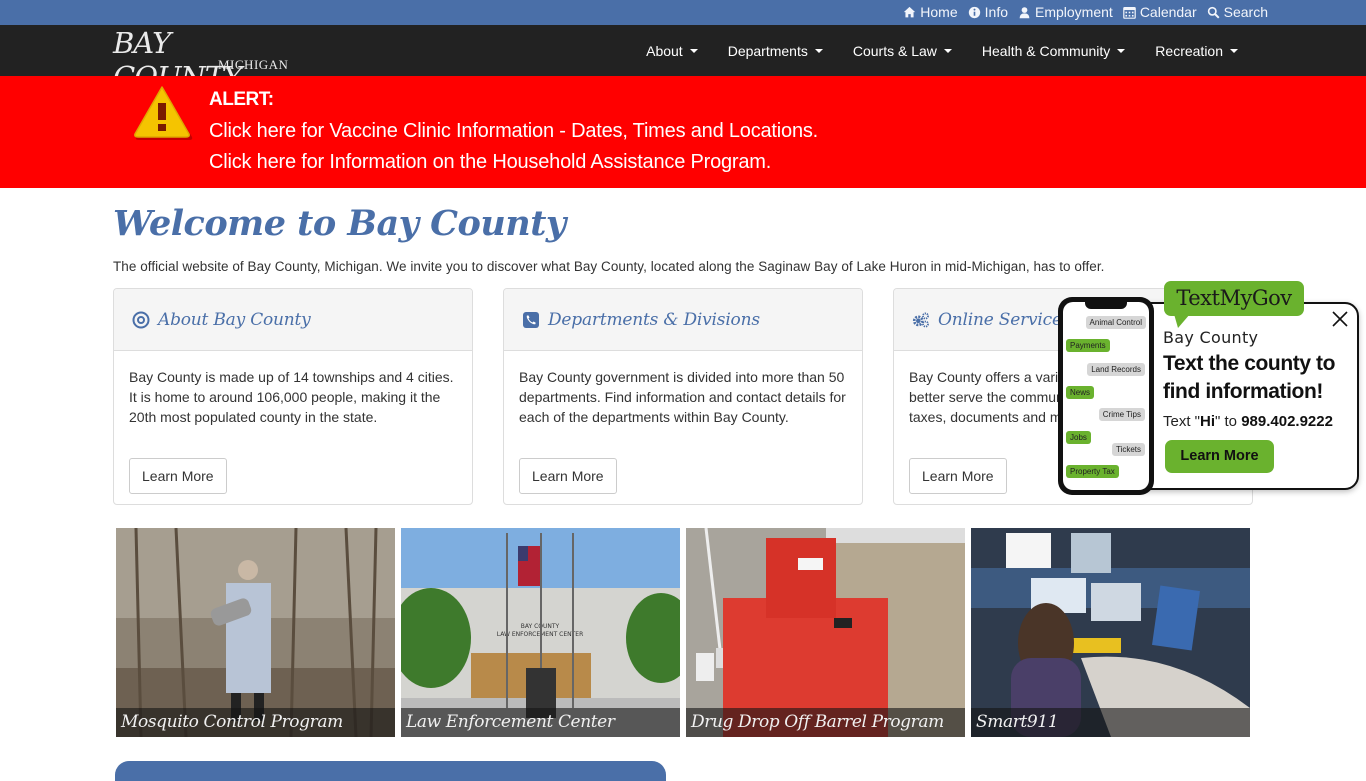 The height and width of the screenshot is (781, 1366). What do you see at coordinates (531, 319) in the screenshot?
I see `phone-icon` at bounding box center [531, 319].